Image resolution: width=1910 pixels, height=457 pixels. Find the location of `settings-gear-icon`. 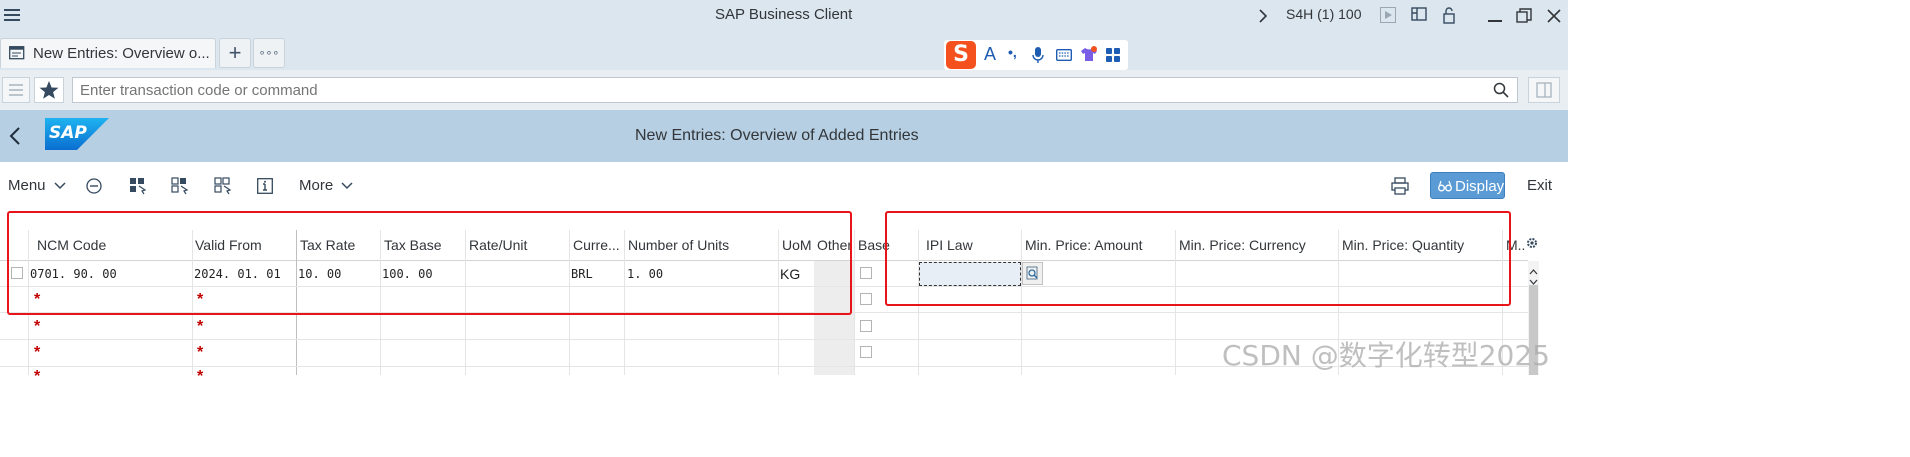

settings-gear-icon is located at coordinates (1532, 245).